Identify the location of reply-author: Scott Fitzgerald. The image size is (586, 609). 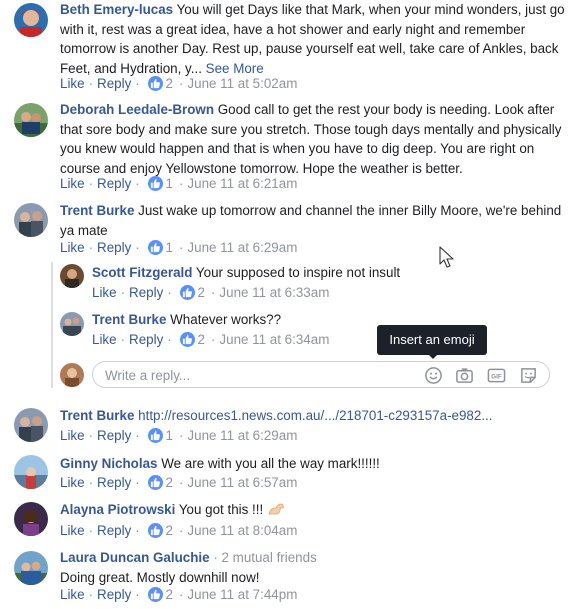
(142, 272).